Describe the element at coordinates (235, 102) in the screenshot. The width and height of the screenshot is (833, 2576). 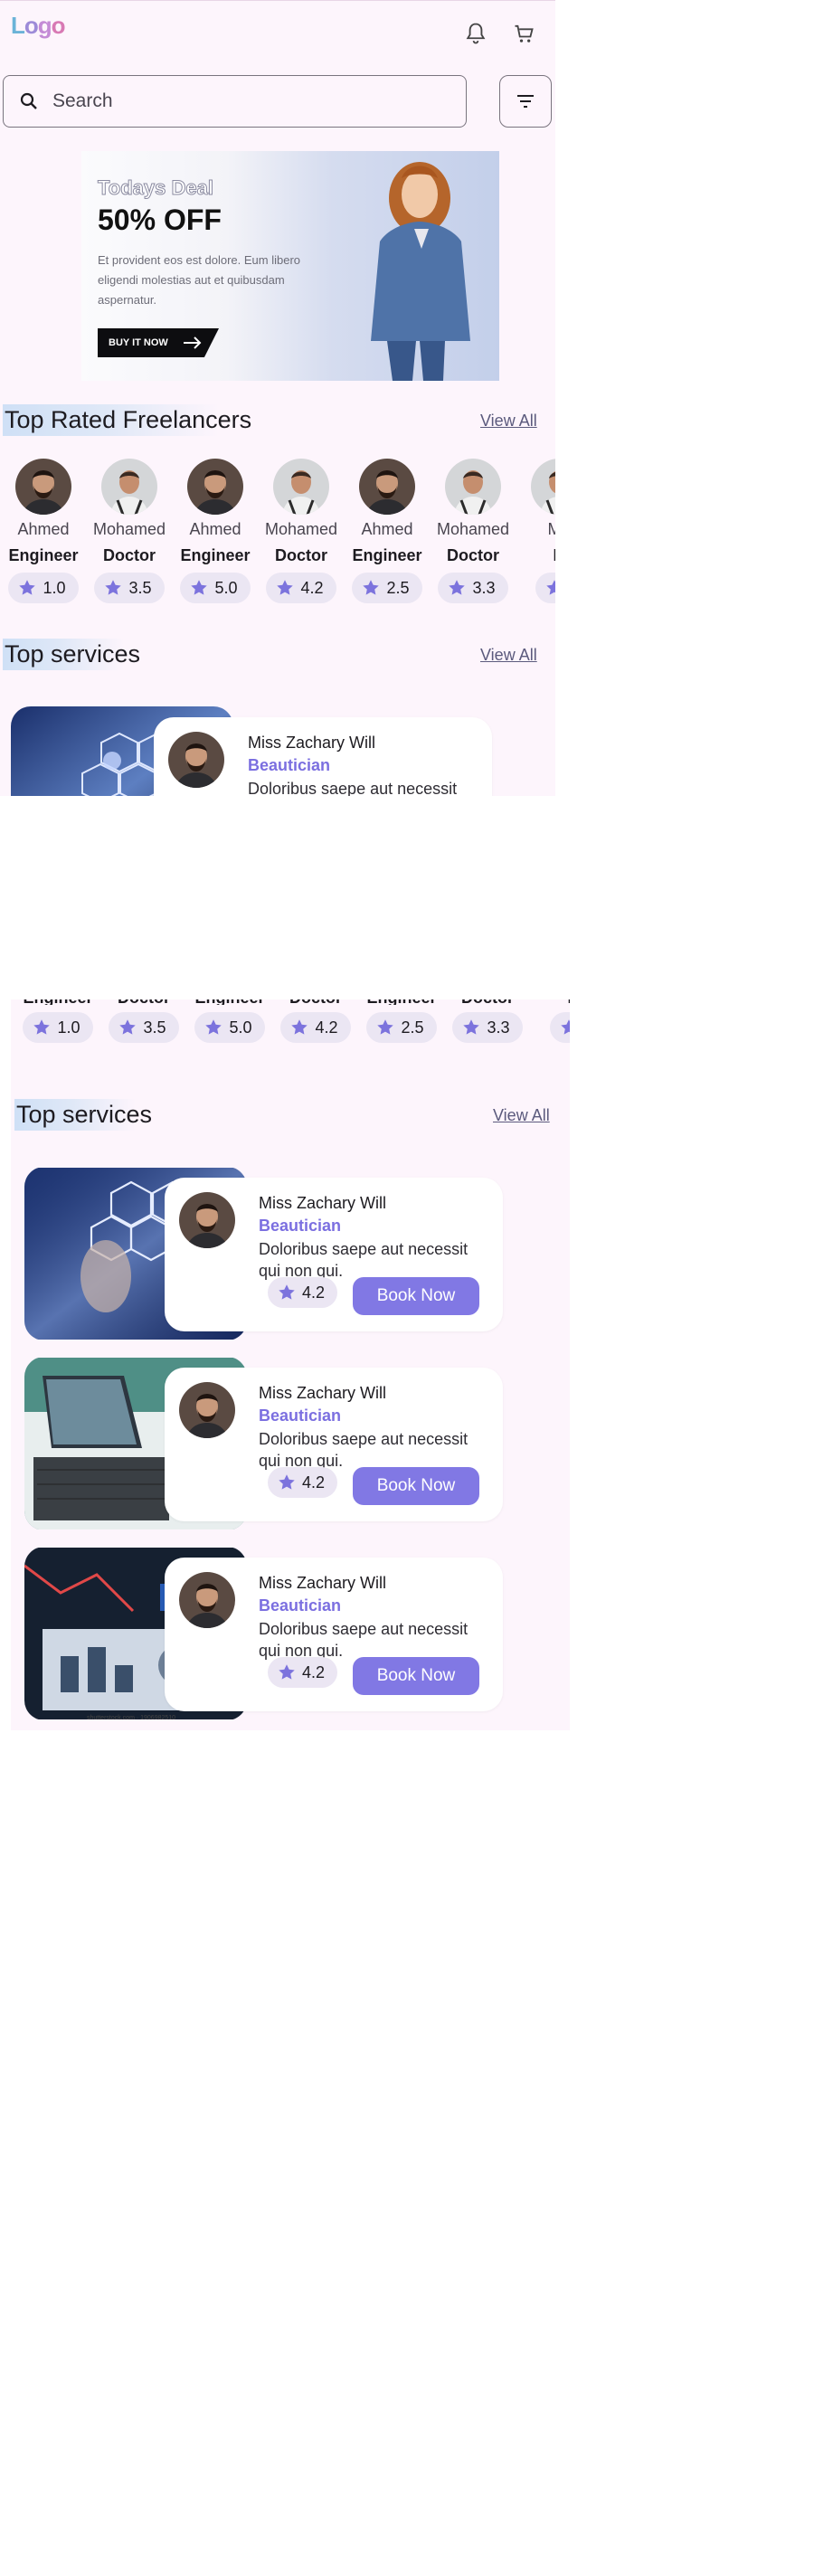
I see `search-input: Search` at that location.